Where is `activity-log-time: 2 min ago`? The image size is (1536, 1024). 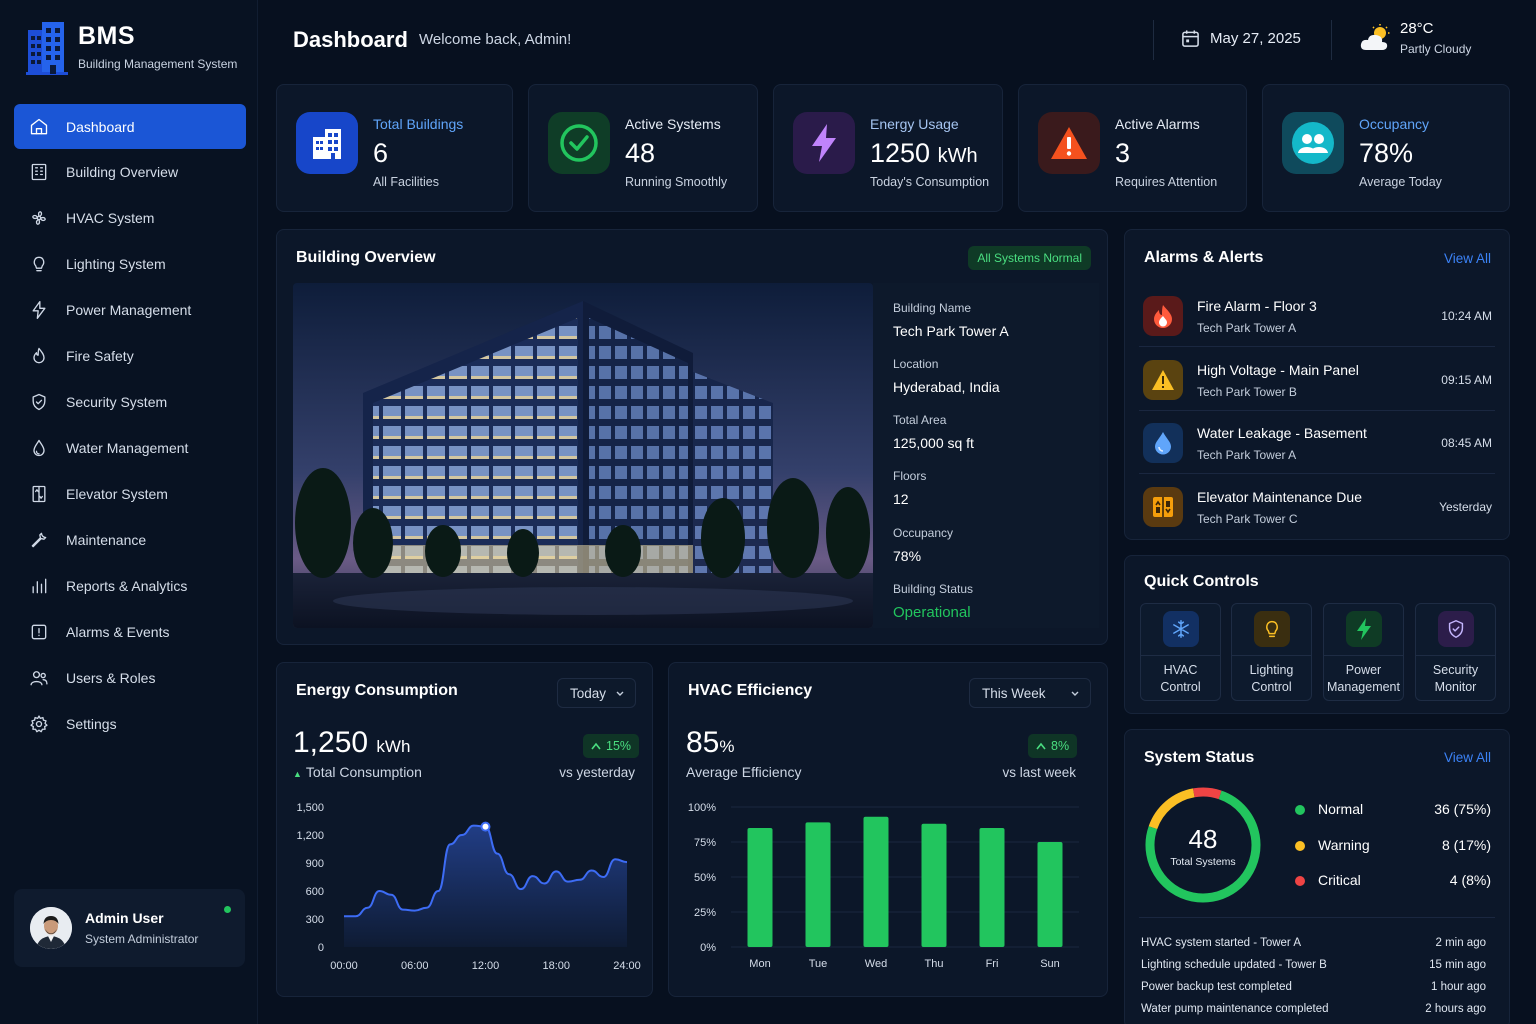
activity-log-time: 2 min ago is located at coordinates (1460, 943).